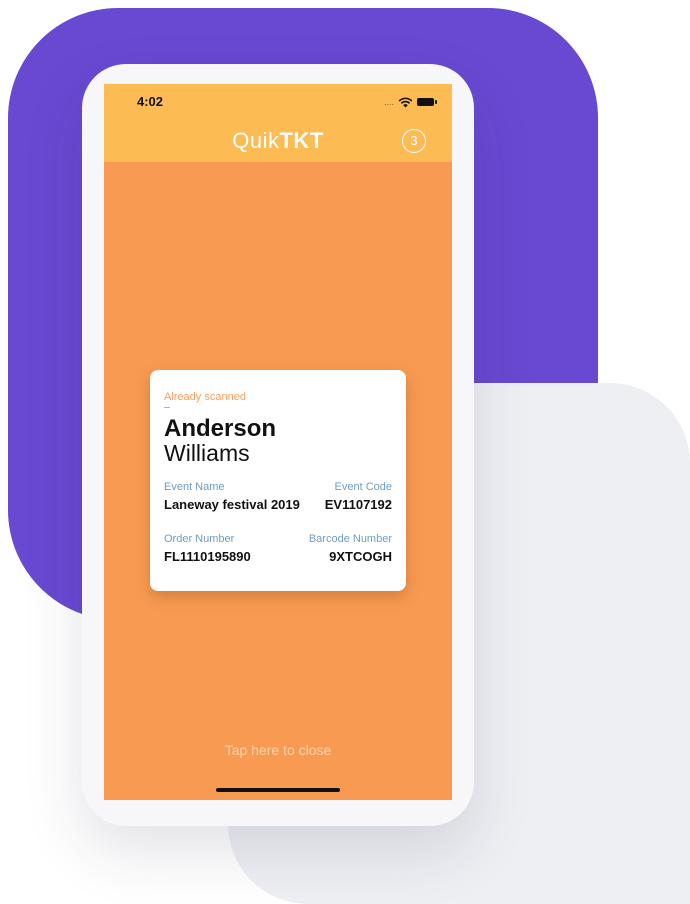 This screenshot has height=904, width=690. What do you see at coordinates (220, 428) in the screenshot?
I see `attendee-first-name: Anderson` at bounding box center [220, 428].